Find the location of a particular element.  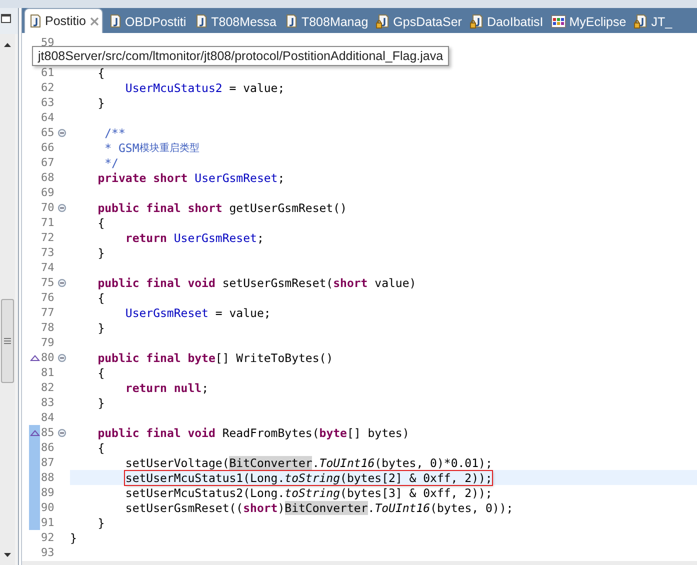

line-number: 72 is located at coordinates (48, 237).